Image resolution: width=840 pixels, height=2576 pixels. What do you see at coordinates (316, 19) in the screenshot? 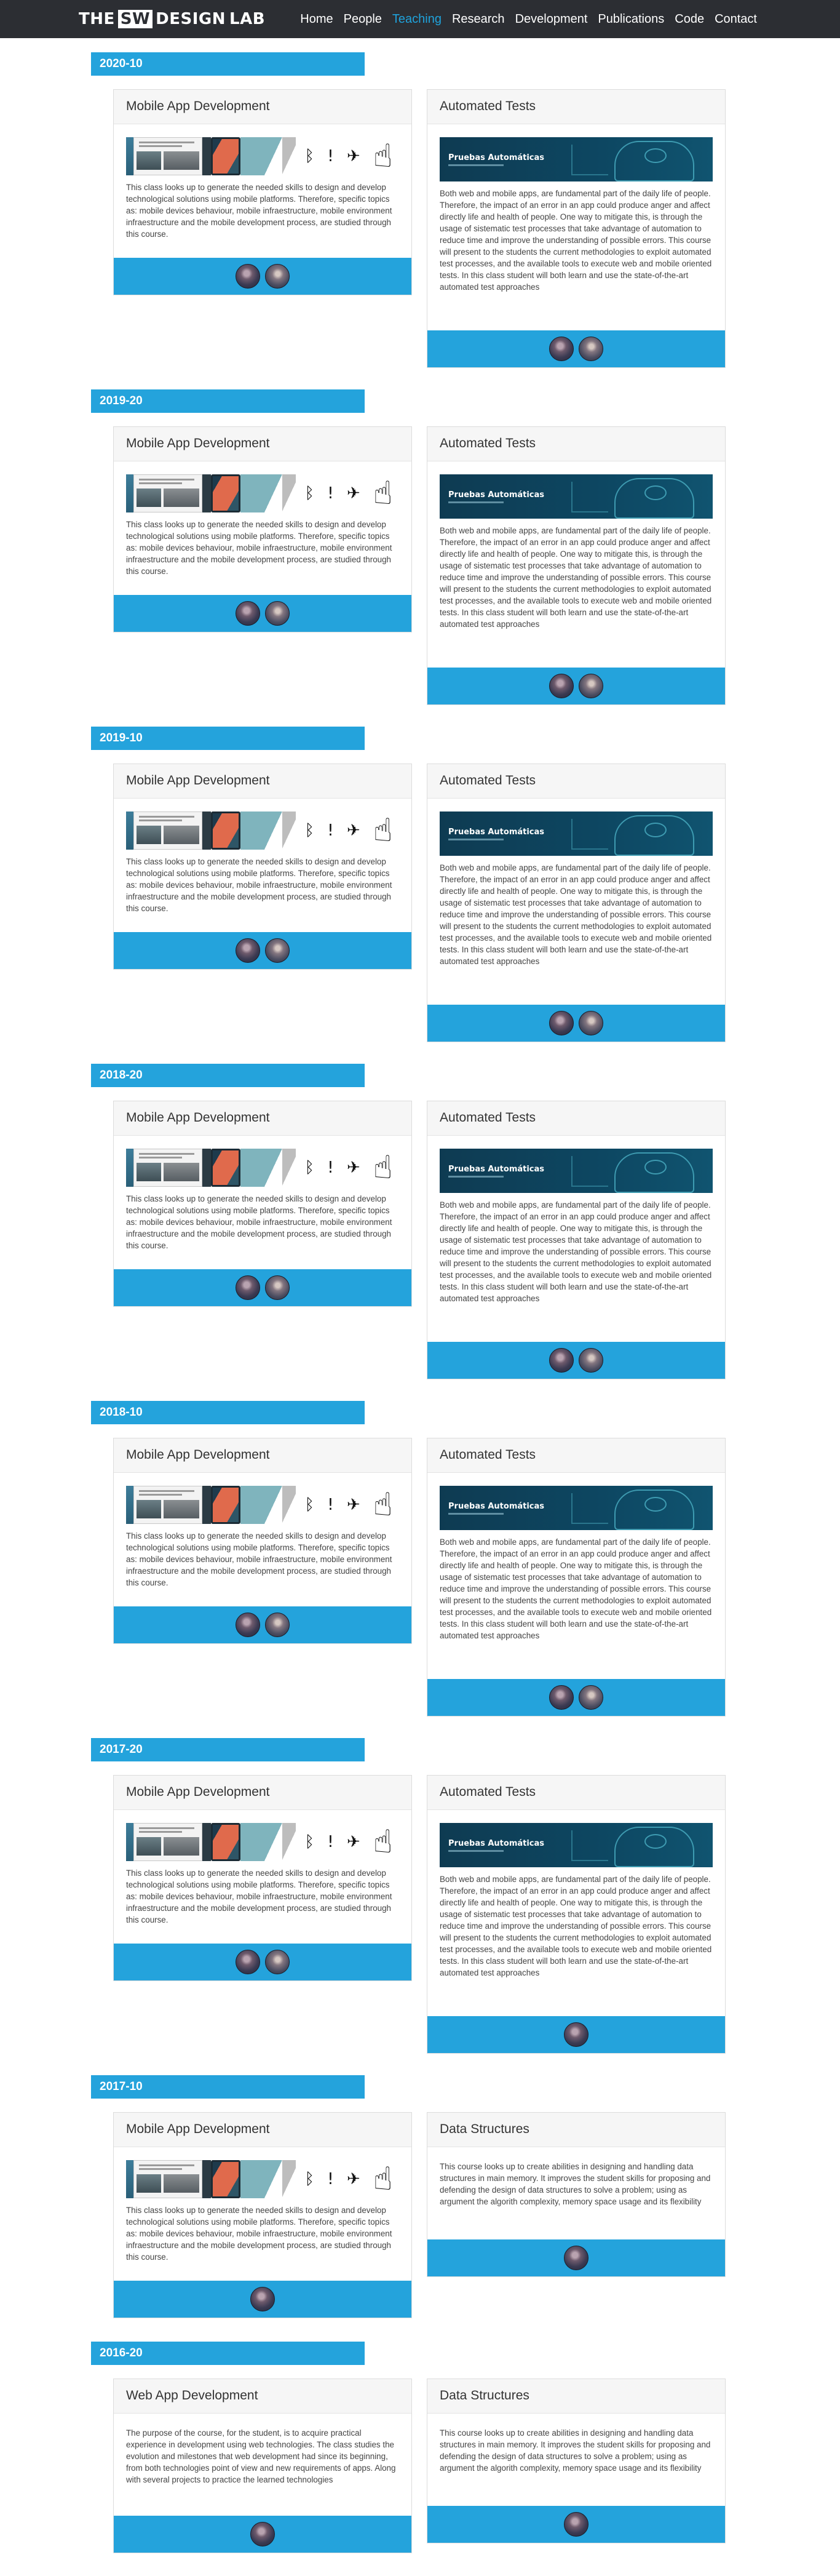
I see `nav-home: Home` at bounding box center [316, 19].